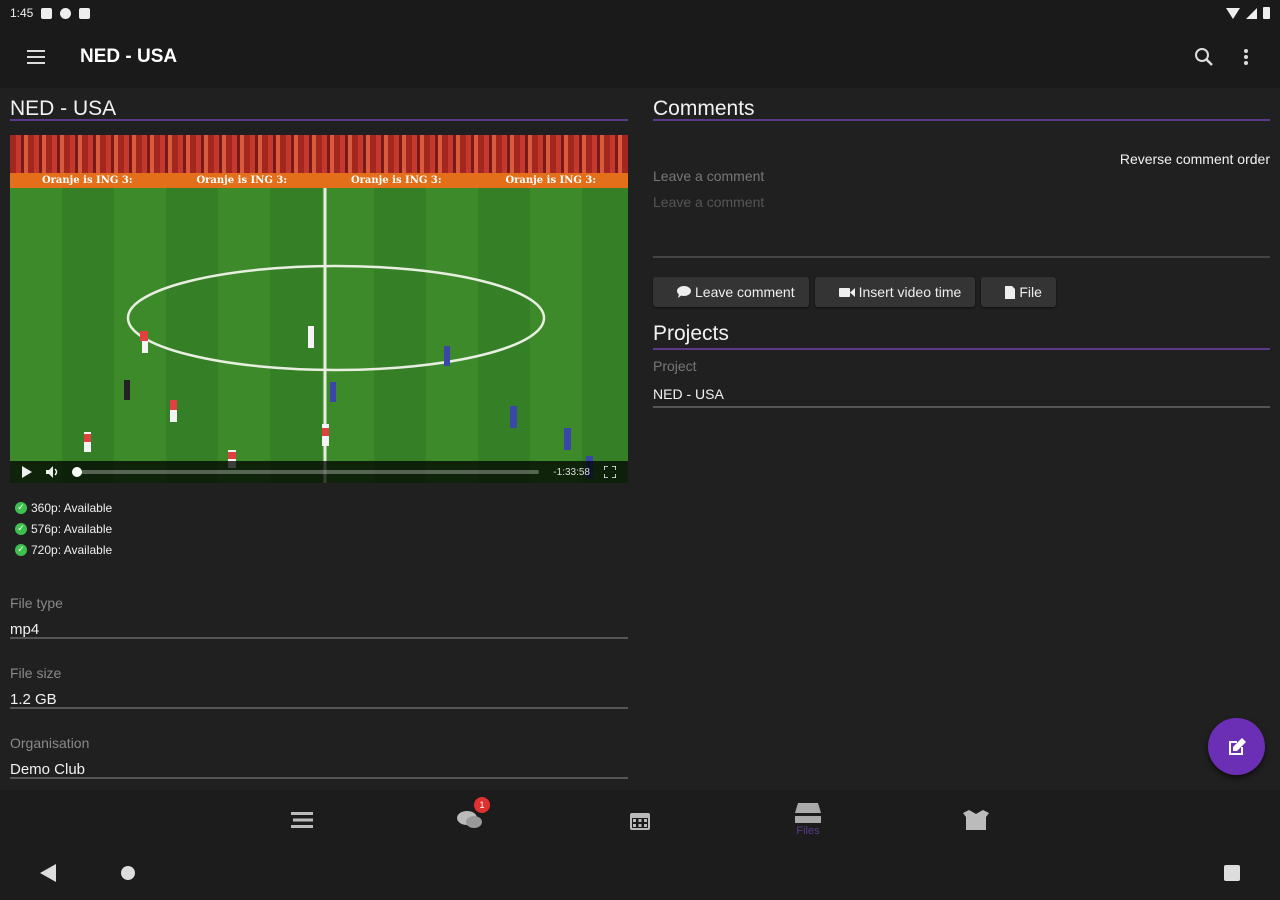 This screenshot has height=900, width=1280. What do you see at coordinates (640, 57) in the screenshot?
I see `app-bar: NED - USA` at bounding box center [640, 57].